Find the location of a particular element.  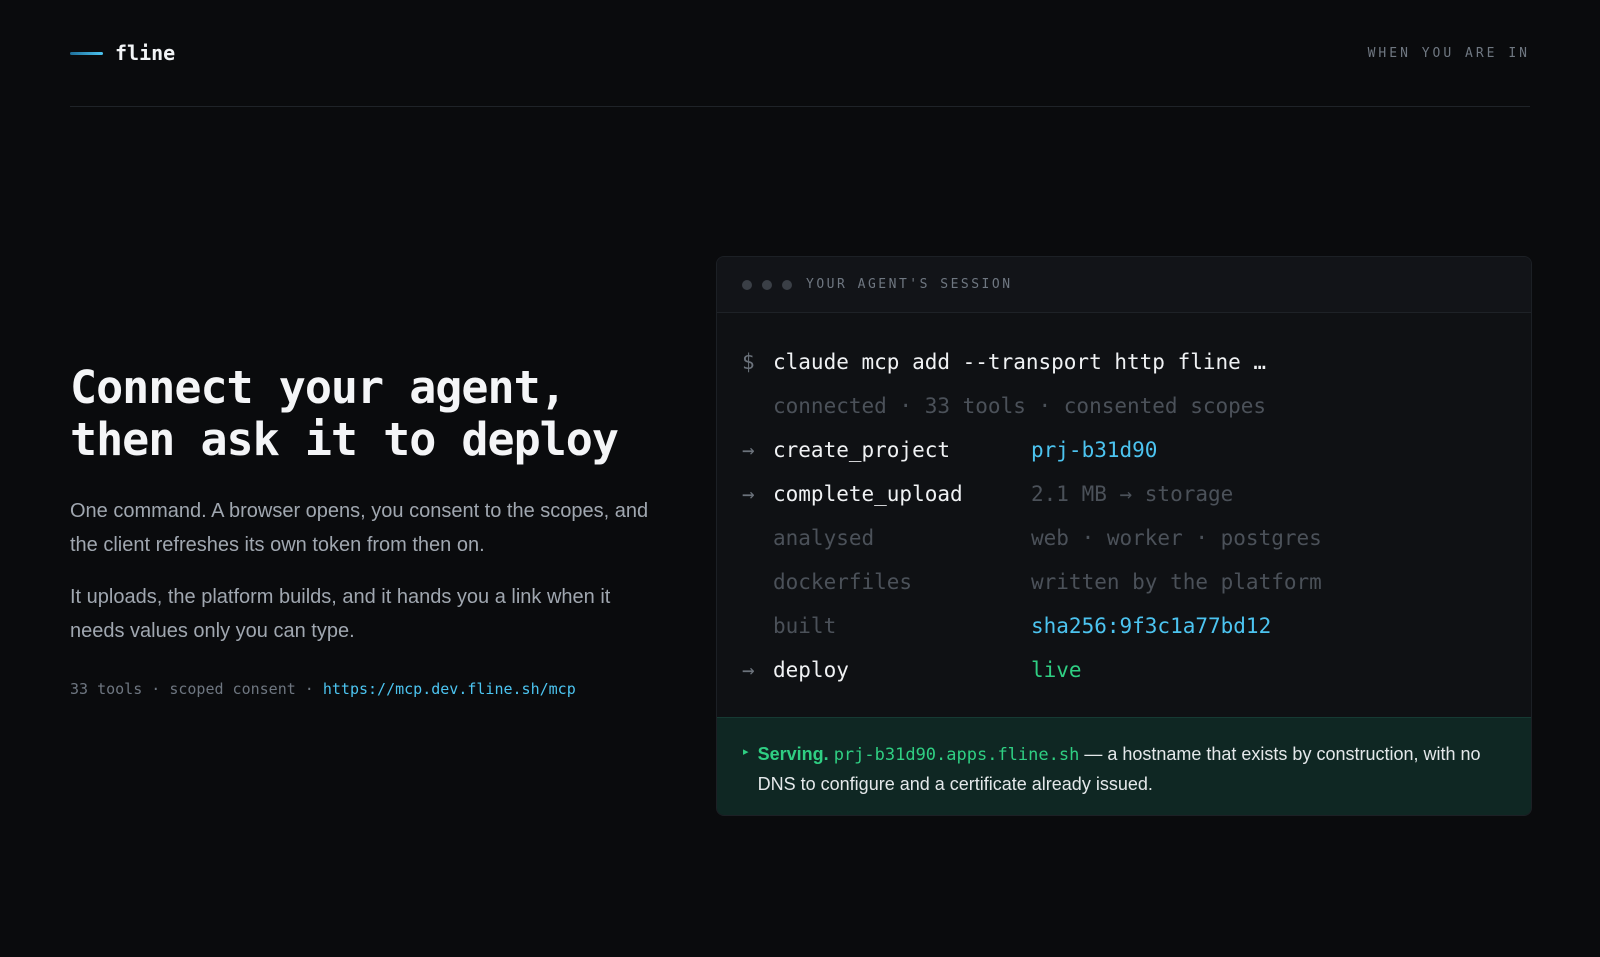

play-triangle-icon: ▸ is located at coordinates (746, 752).